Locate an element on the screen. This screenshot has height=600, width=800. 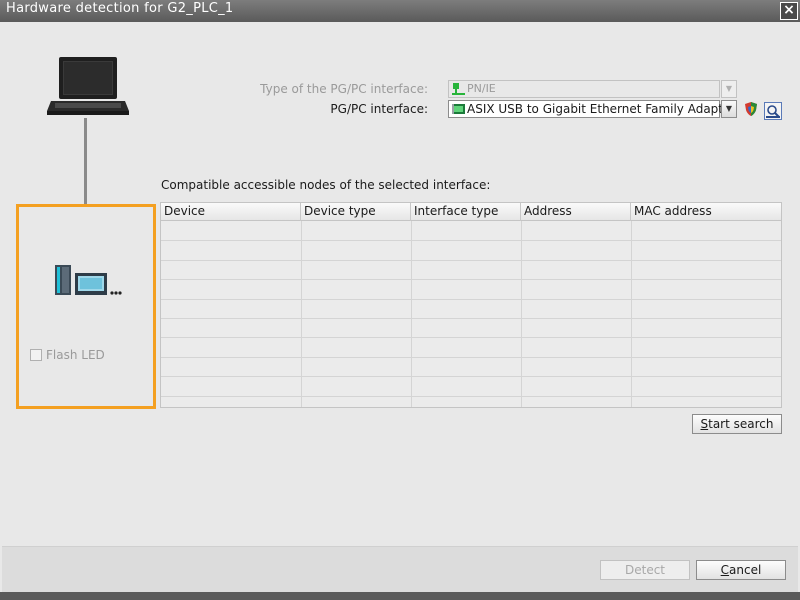
start-search-button: Start search is located at coordinates (737, 424).